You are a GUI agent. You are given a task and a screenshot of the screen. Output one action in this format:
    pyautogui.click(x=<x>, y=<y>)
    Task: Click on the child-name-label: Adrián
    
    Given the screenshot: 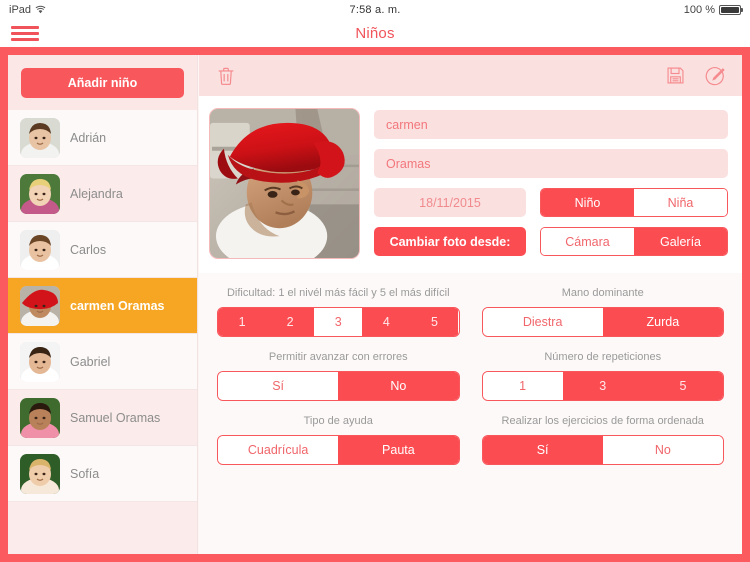 What is the action you would take?
    pyautogui.click(x=88, y=137)
    